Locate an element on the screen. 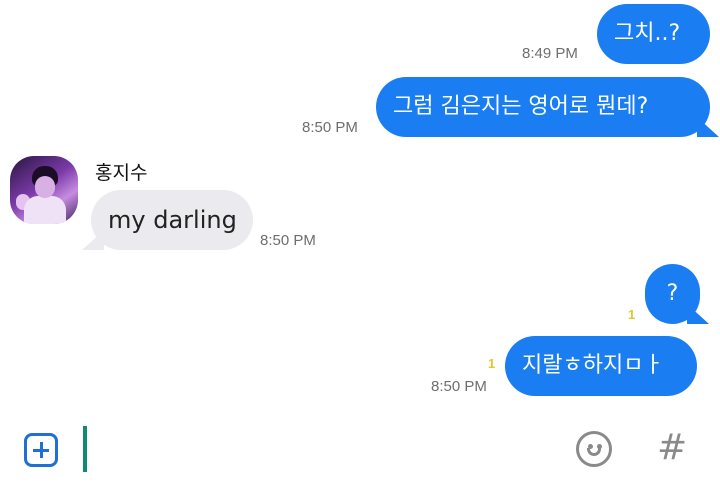 This screenshot has width=720, height=492. message-text: 그치..? is located at coordinates (647, 33).